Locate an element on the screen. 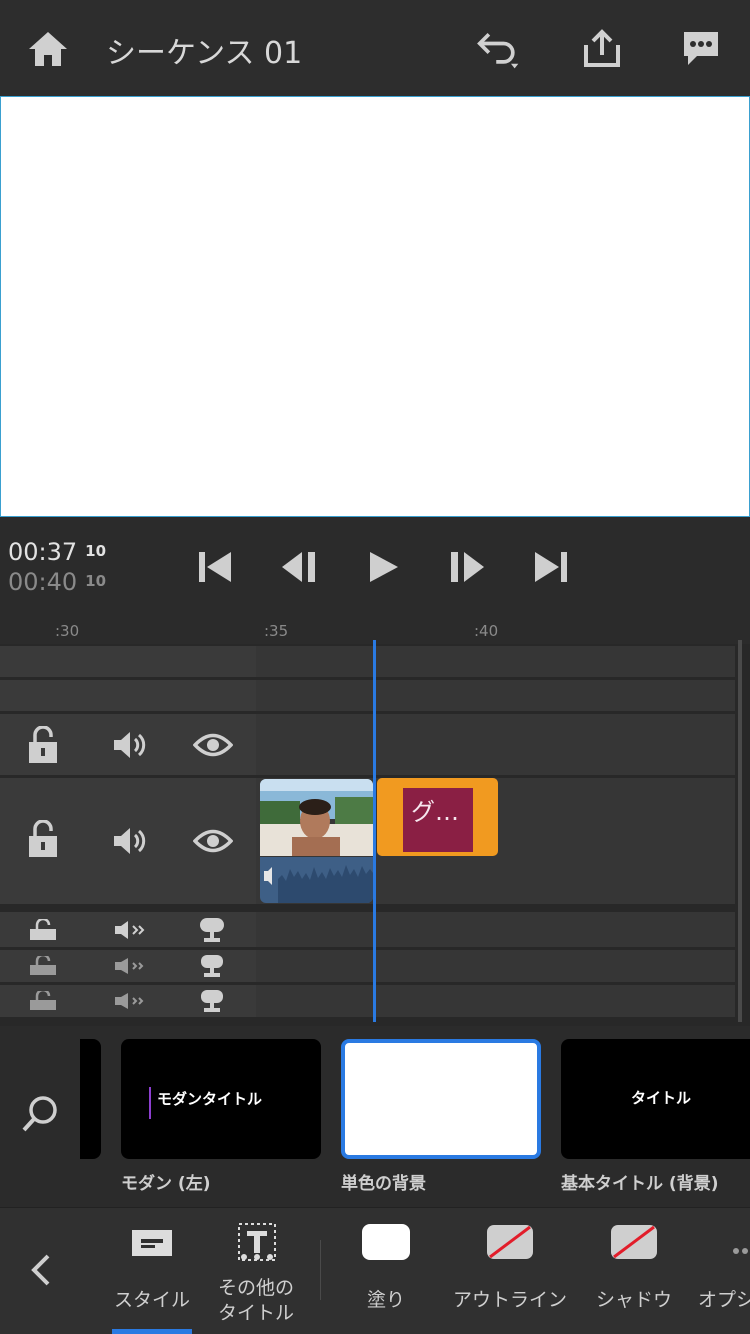 The height and width of the screenshot is (1334, 750). current-time: 00:37 is located at coordinates (43, 552).